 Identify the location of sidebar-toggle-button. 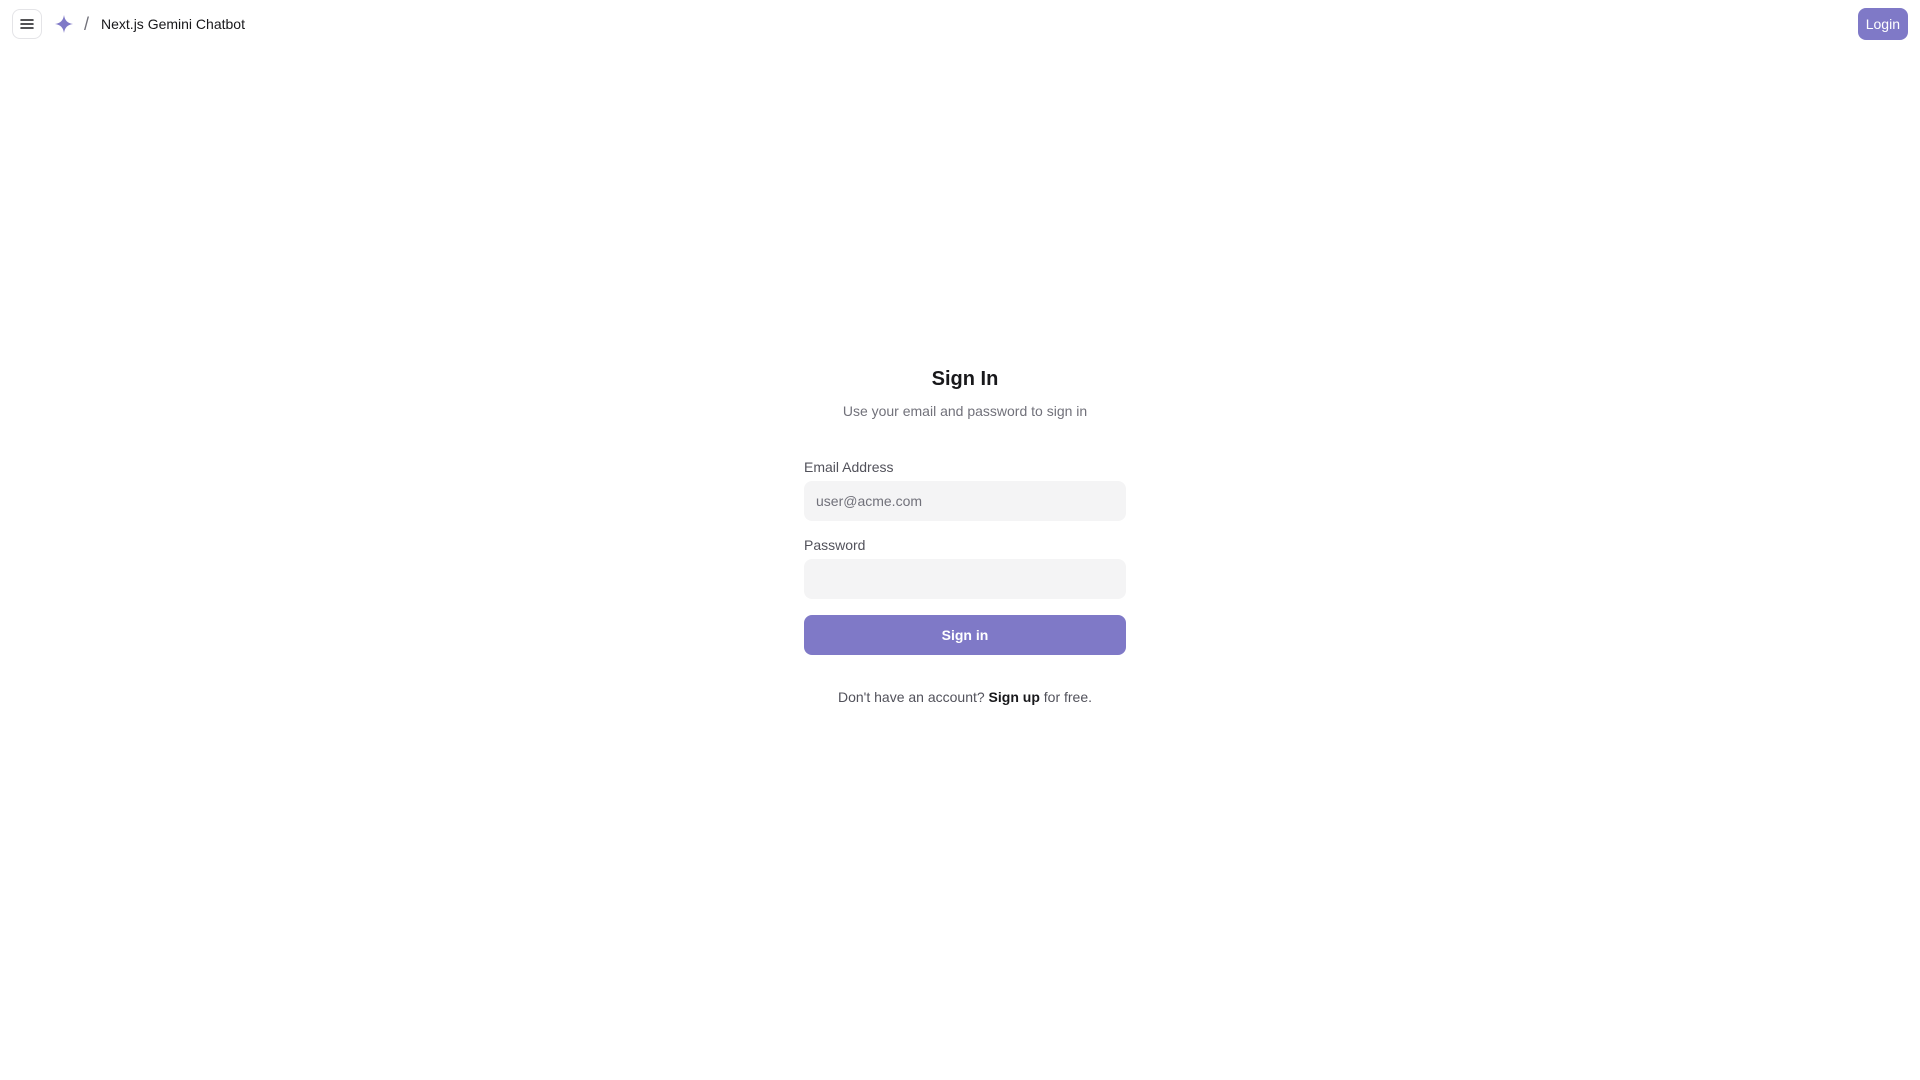
(27, 24).